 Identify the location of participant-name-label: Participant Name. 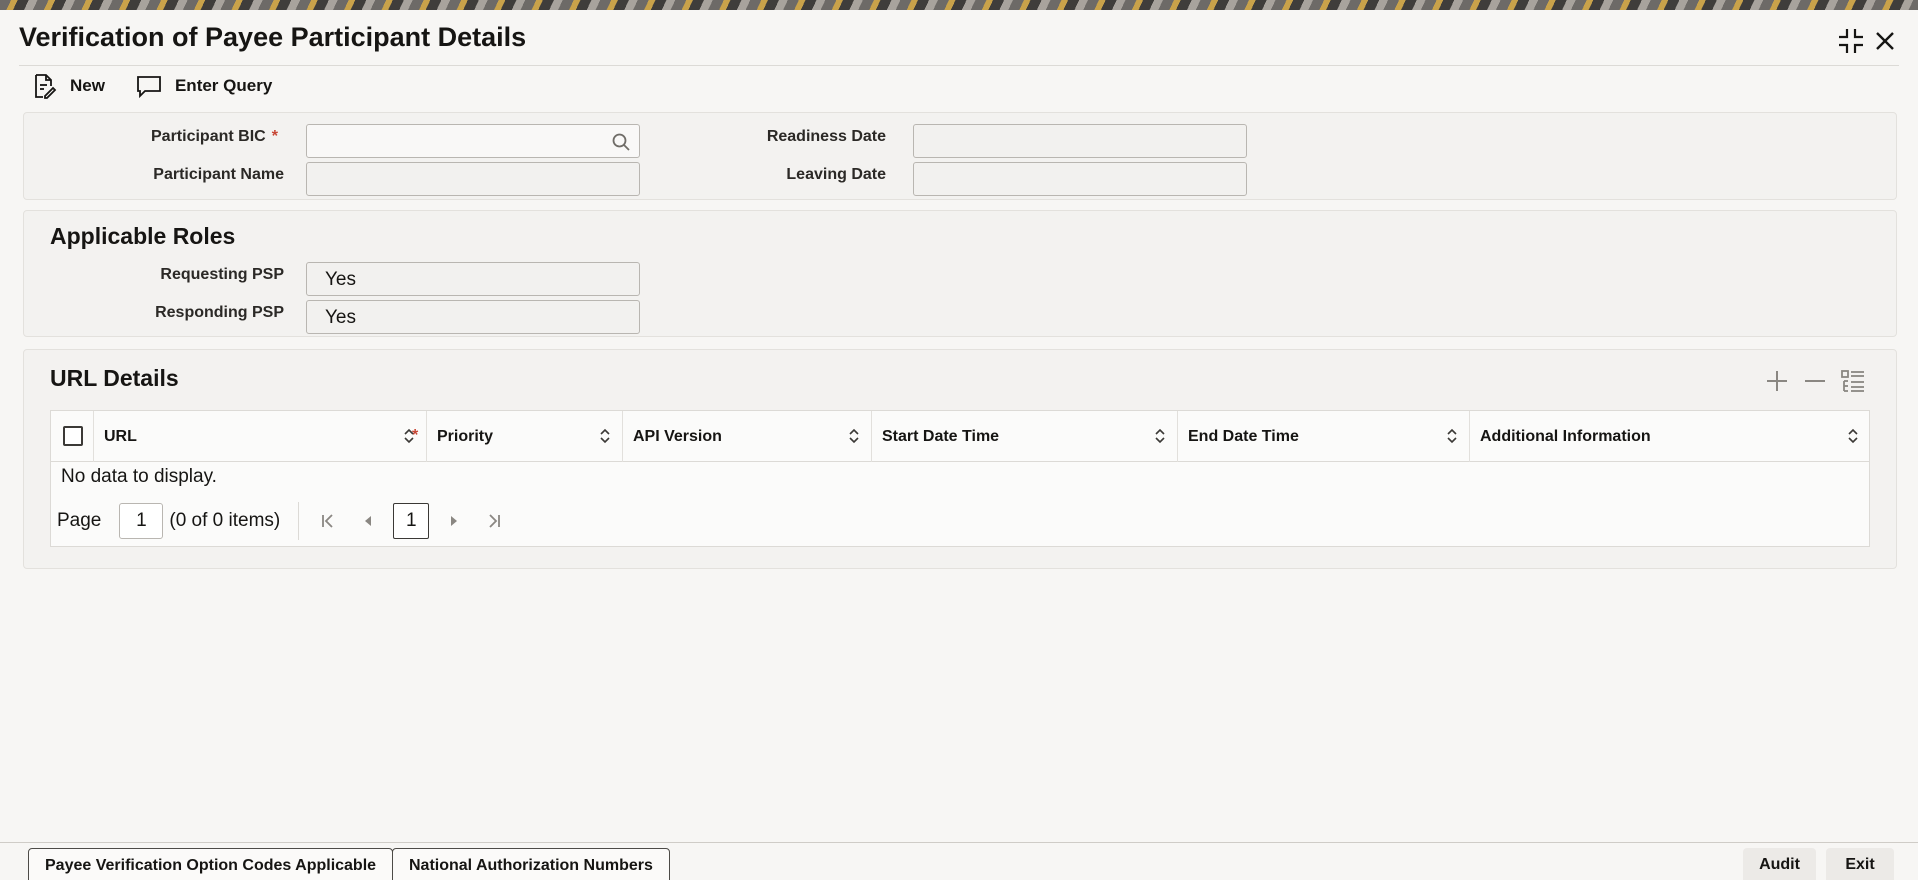
(218, 174).